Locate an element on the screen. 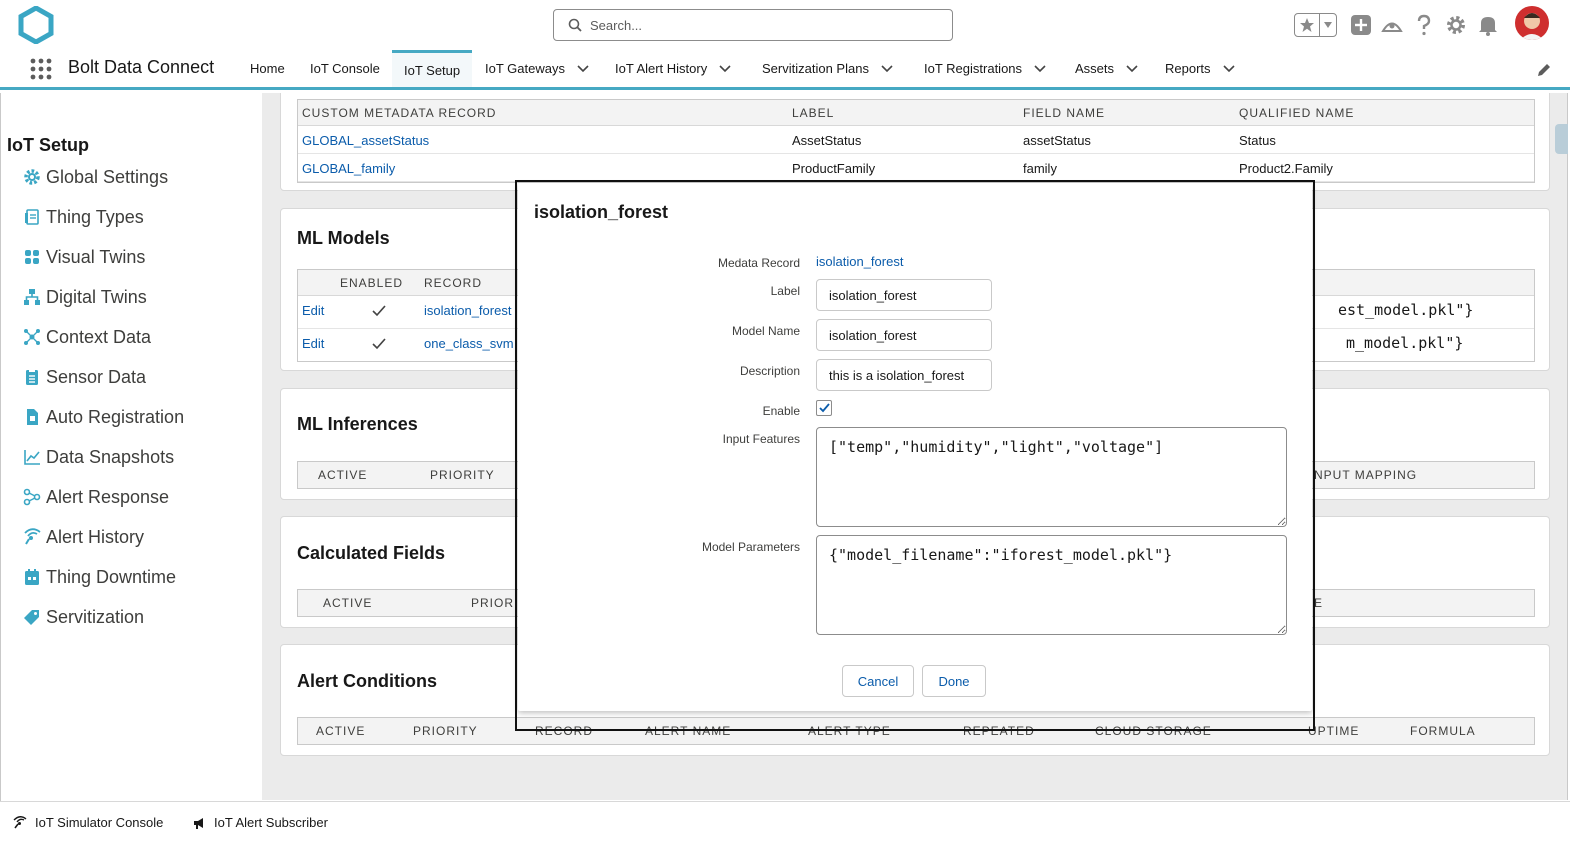 This screenshot has height=843, width=1570. tab-iot-alert-history: IoT Alert History is located at coordinates (673, 68).